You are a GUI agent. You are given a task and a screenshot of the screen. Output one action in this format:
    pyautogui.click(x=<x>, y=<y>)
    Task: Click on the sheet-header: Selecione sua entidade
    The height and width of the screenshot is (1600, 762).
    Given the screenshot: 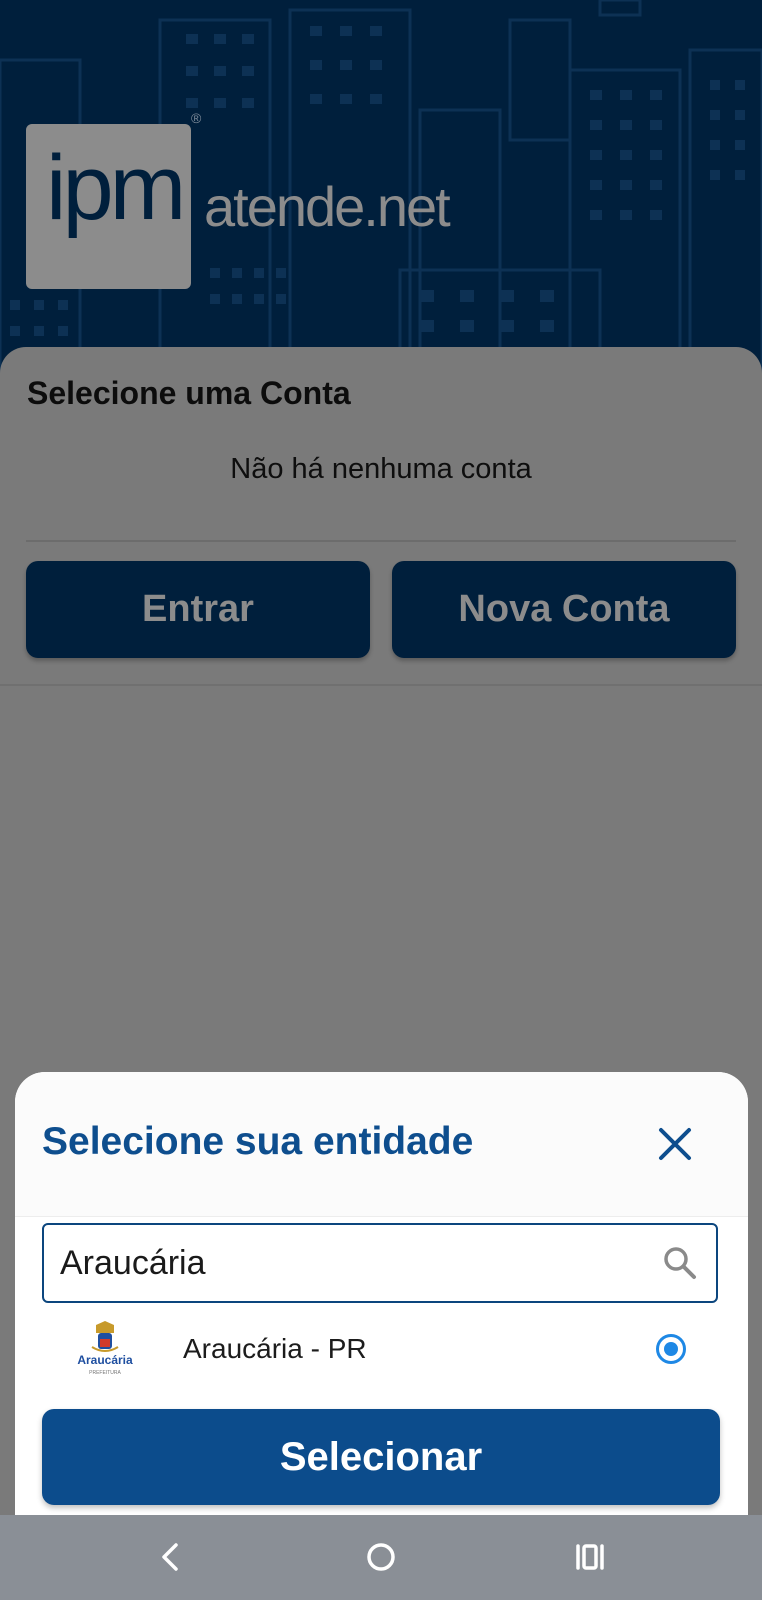 What is the action you would take?
    pyautogui.click(x=381, y=1144)
    